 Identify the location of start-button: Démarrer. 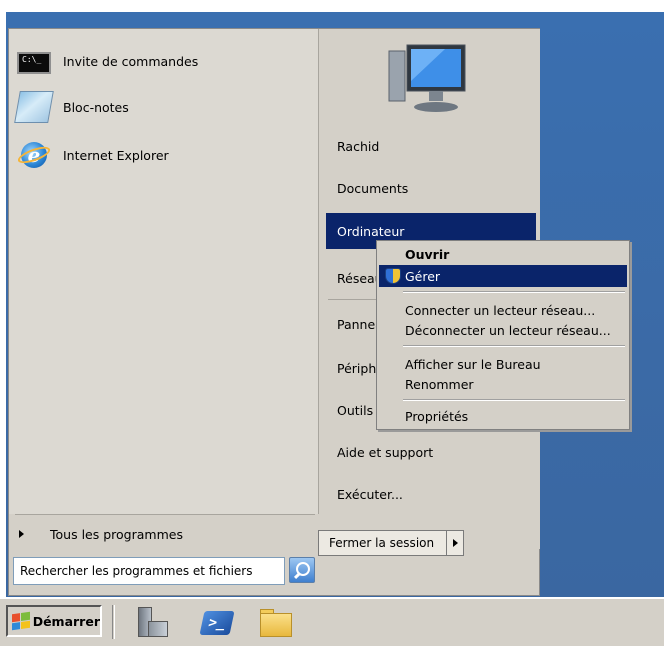
(54, 621).